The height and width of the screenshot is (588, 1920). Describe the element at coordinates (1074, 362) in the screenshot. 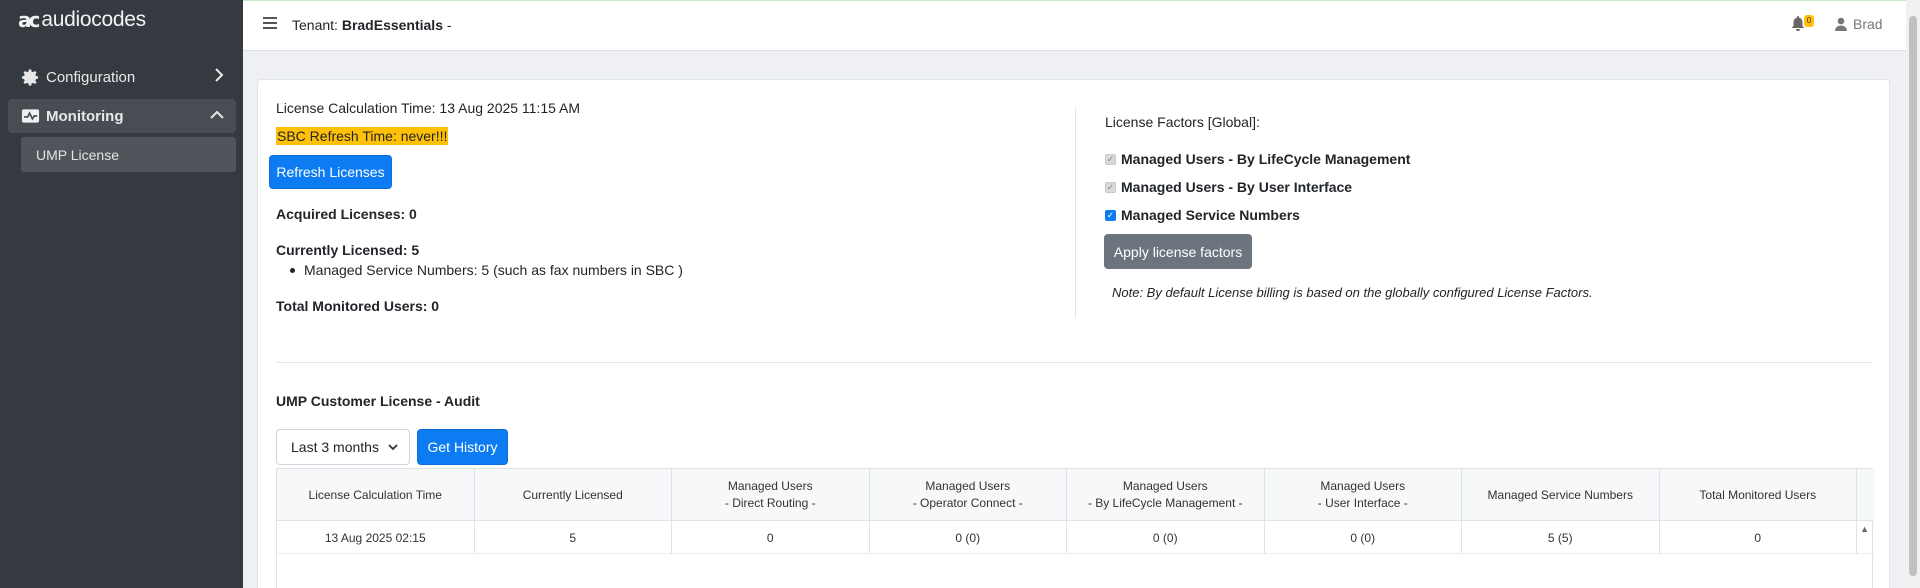

I see `horizontal-divider` at that location.